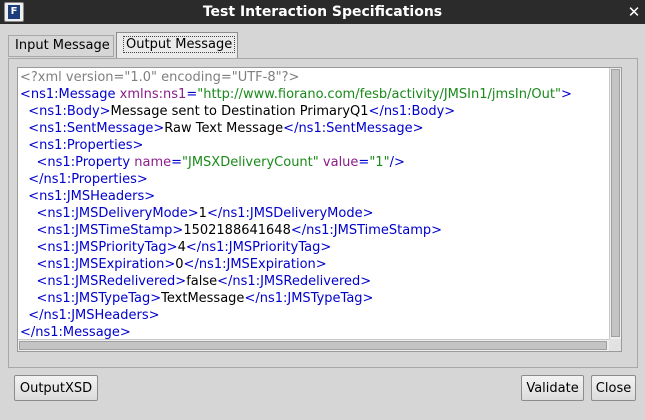  What do you see at coordinates (296, 315) in the screenshot?
I see `code-line: </ns1:JMSHeaders>` at bounding box center [296, 315].